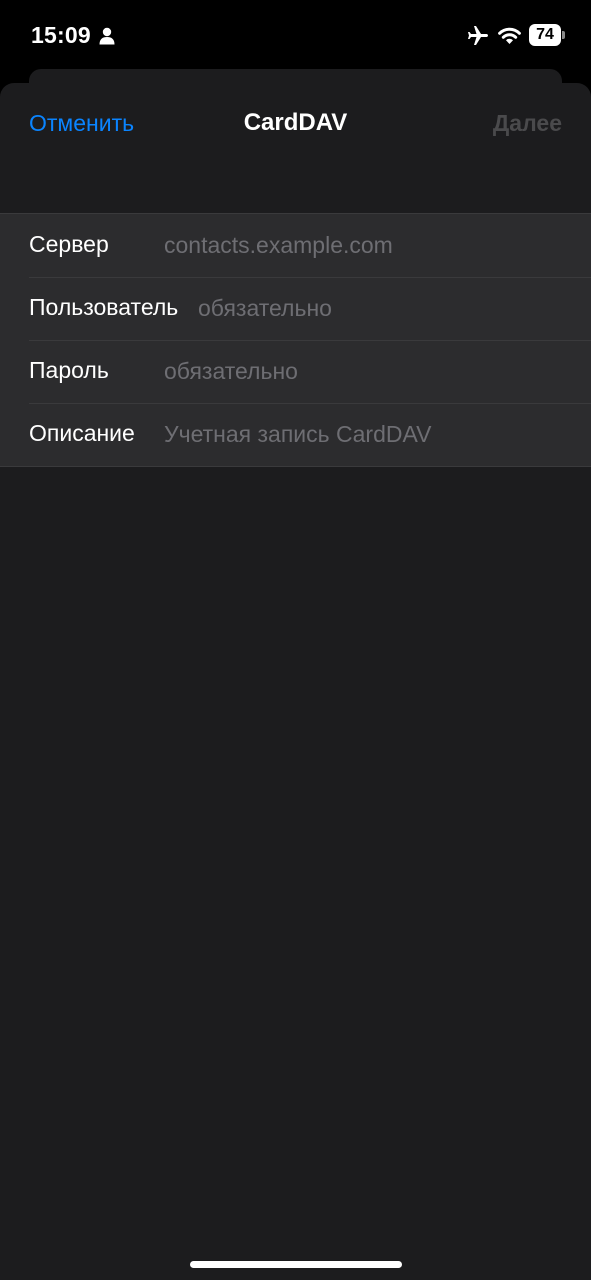 The height and width of the screenshot is (1280, 591). I want to click on user-input, so click(389, 308).